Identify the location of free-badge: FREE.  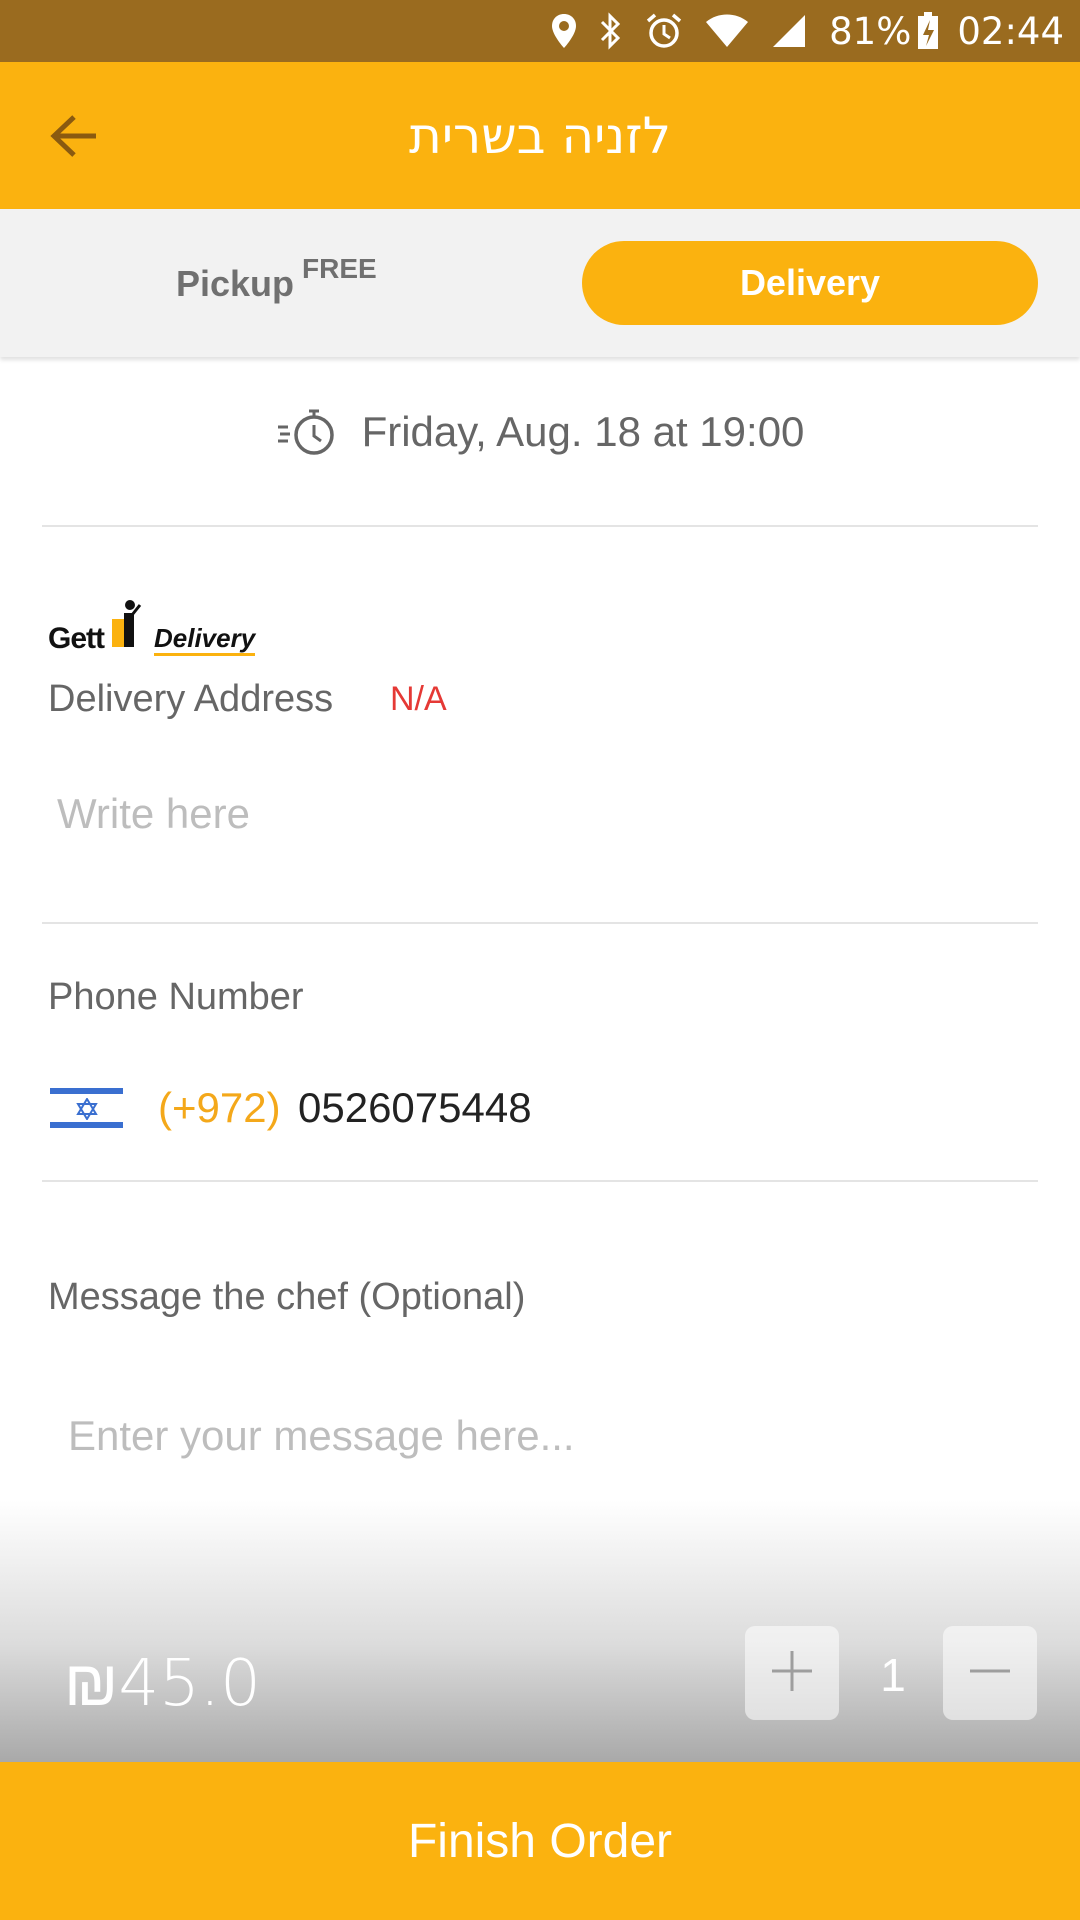
(339, 268).